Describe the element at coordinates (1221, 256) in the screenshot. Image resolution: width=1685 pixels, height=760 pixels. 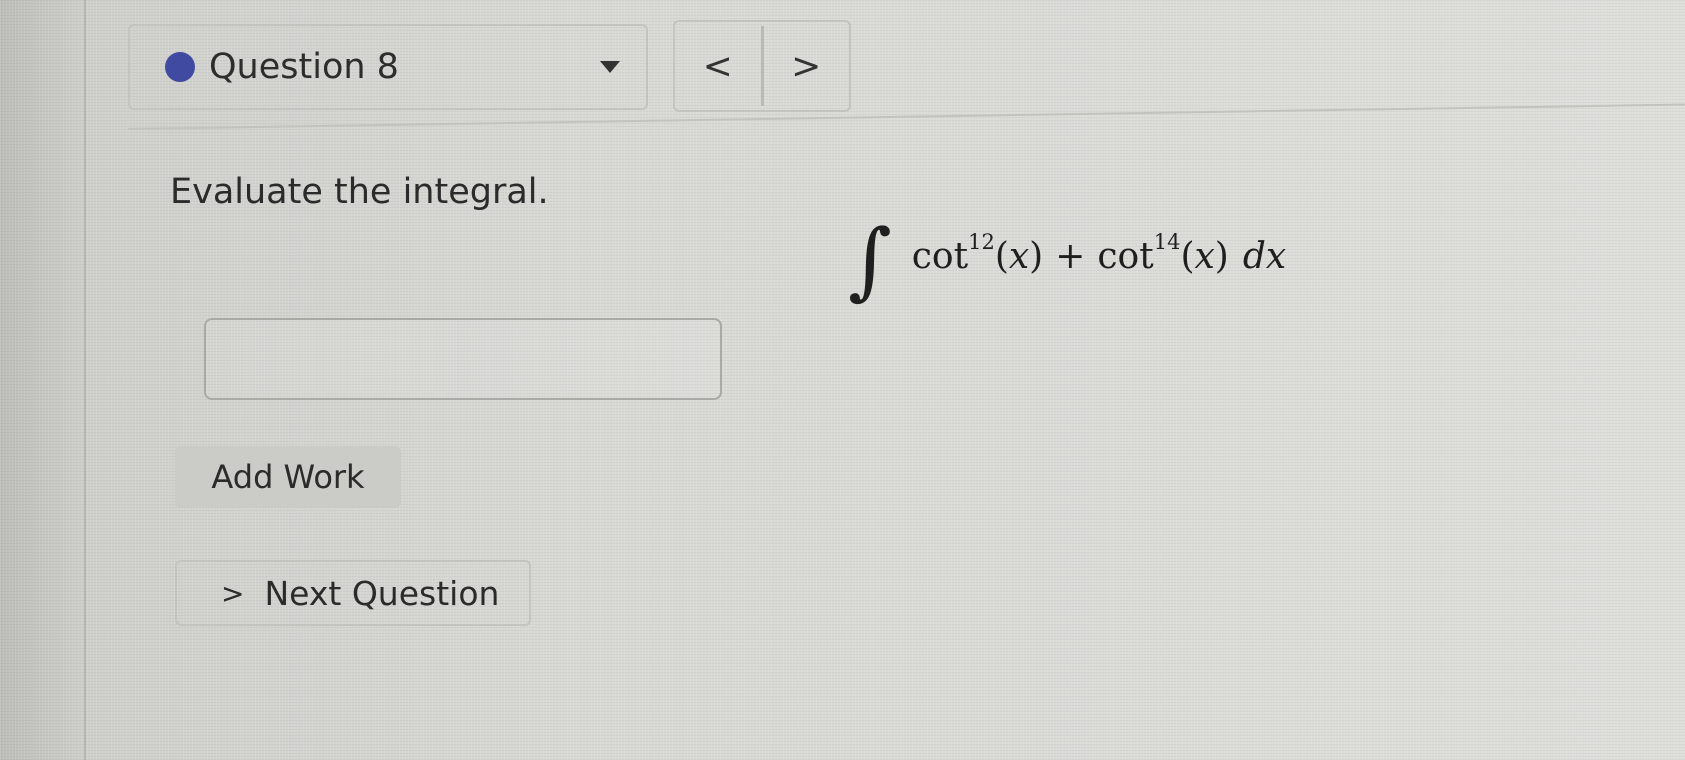
I see `term2-close: )` at that location.